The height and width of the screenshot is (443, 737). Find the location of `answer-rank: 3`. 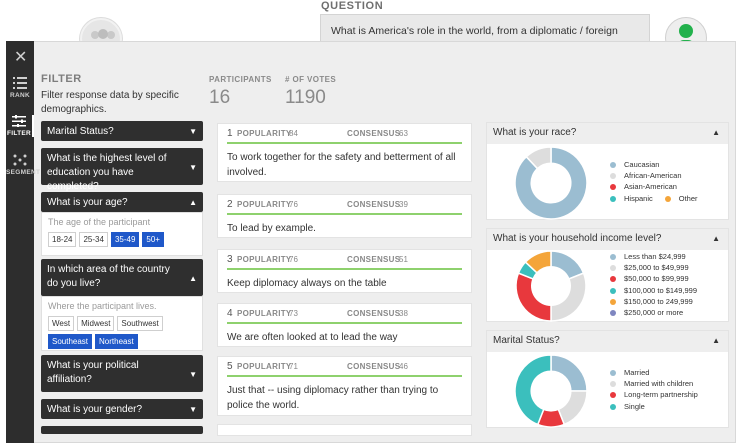

answer-rank: 3 is located at coordinates (230, 259).